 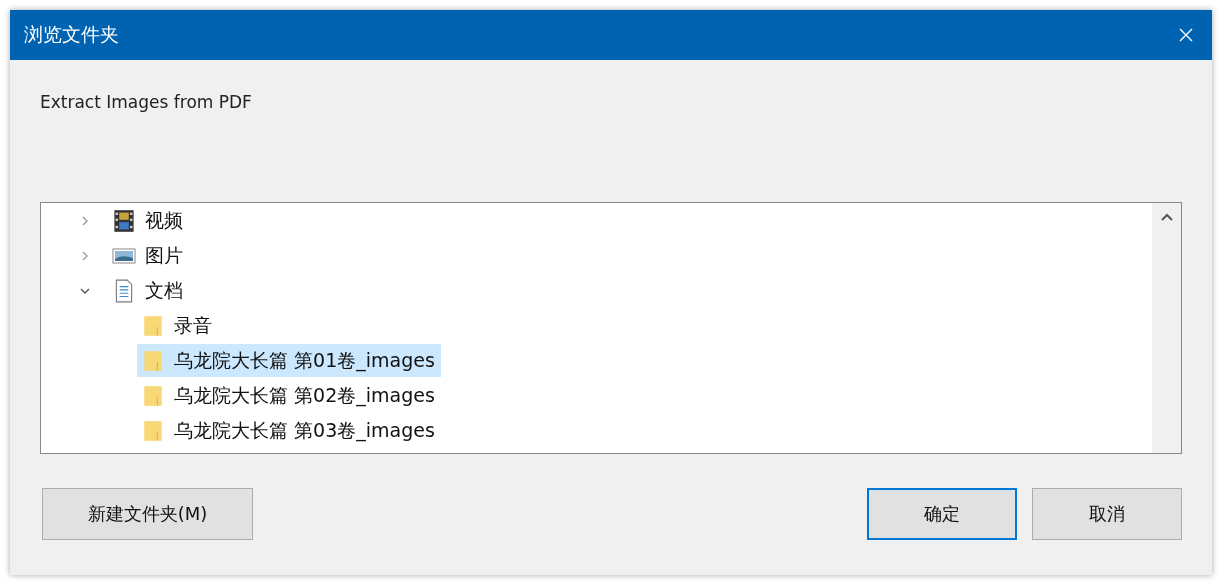 I want to click on tree-item: 乌龙院大长篇 第02卷_images, so click(x=289, y=395).